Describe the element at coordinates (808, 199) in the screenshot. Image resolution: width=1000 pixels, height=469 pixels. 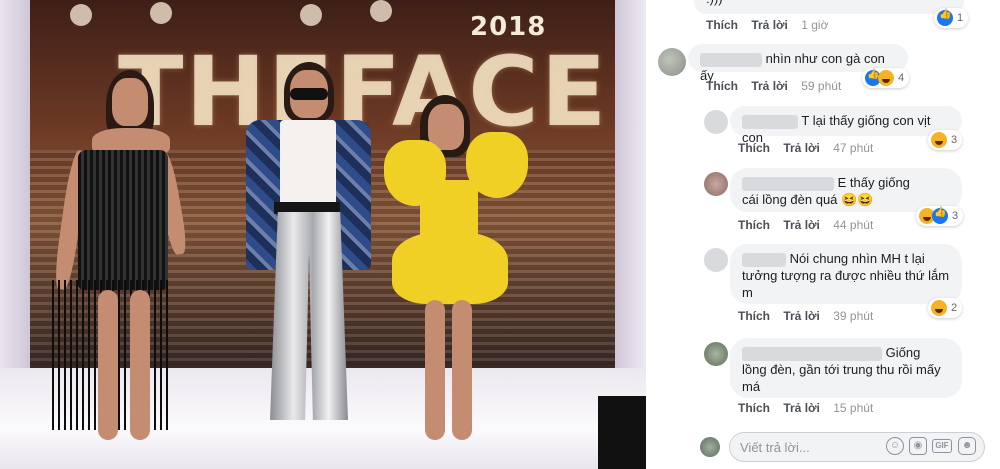
I see `comment-text: cái lồng đèn quá 😆😆` at that location.